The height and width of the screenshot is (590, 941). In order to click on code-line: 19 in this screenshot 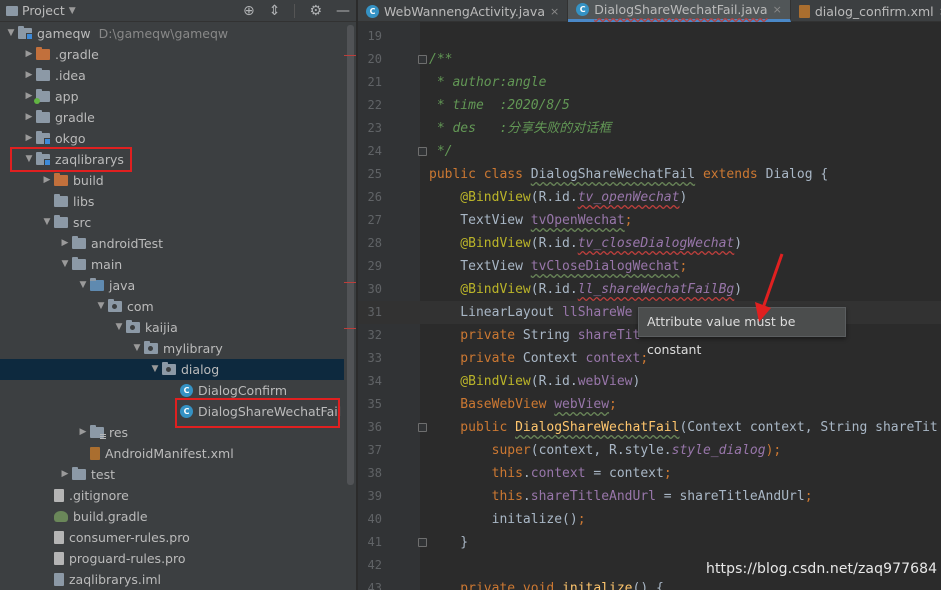, I will do `click(649, 36)`.